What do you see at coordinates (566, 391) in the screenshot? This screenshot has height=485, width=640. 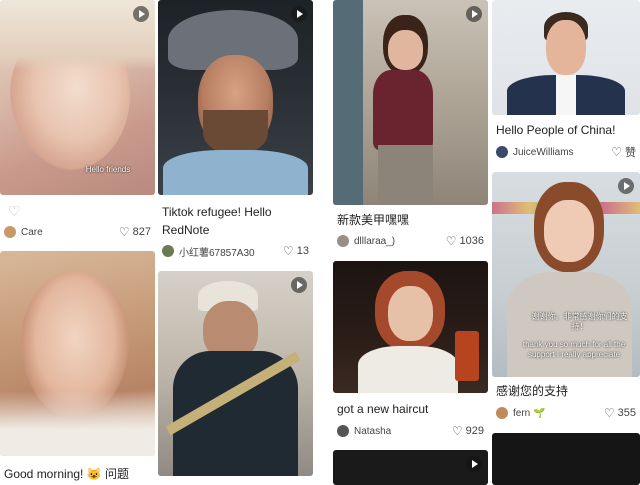 I see `post-8-title: 感谢您的支持` at bounding box center [566, 391].